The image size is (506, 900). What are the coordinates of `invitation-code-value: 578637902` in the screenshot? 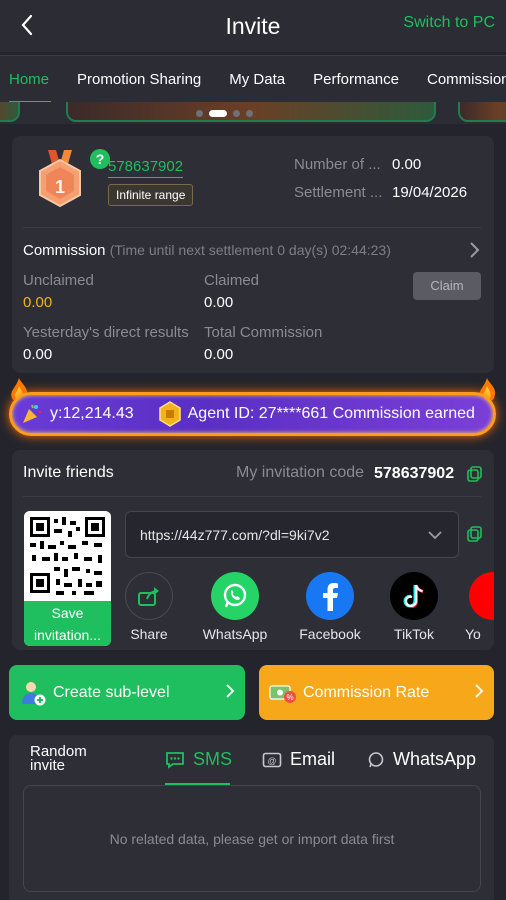 It's located at (414, 473).